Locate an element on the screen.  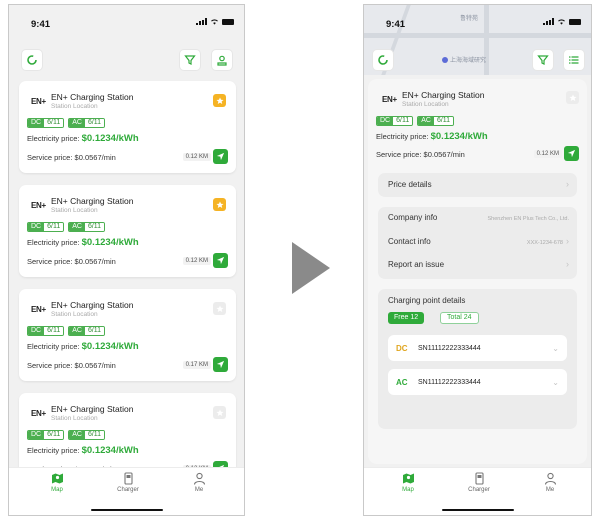
person-icon is located at coordinates (550, 478).